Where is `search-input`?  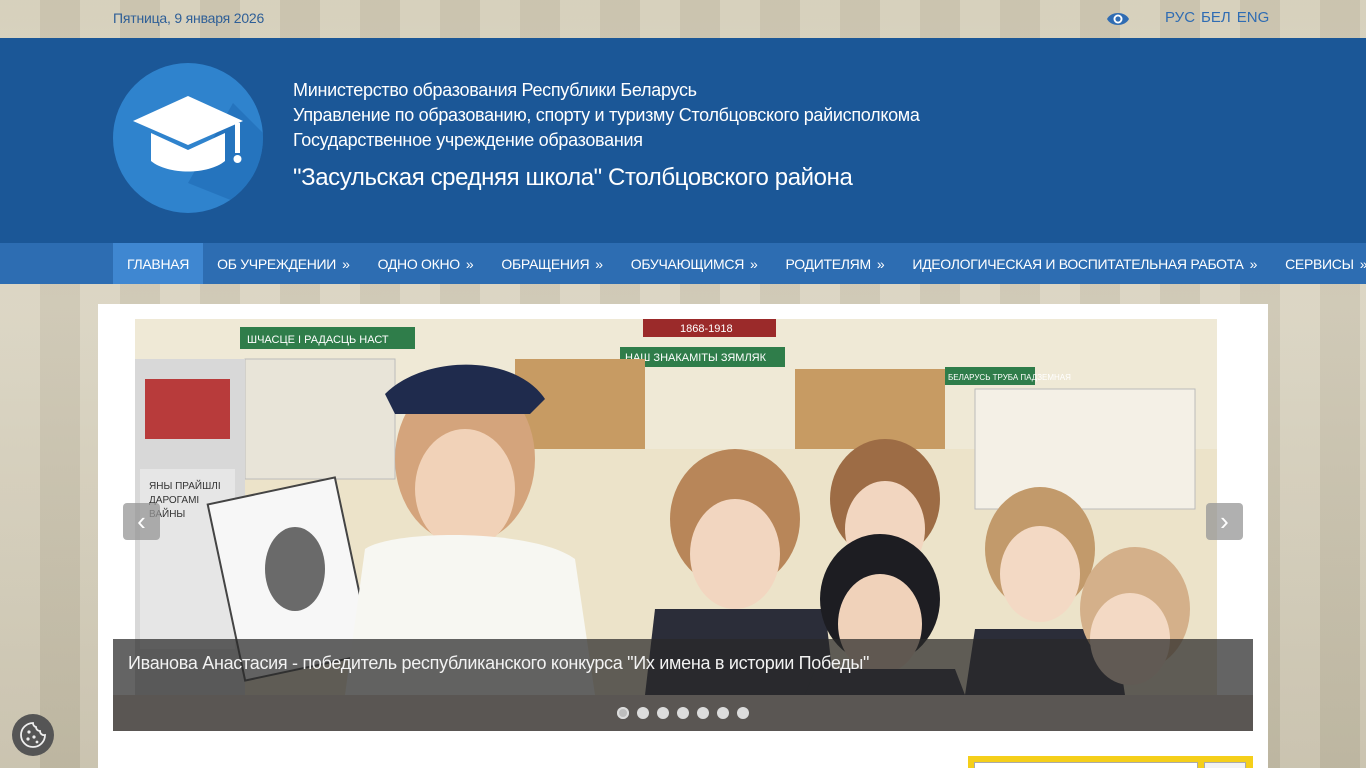 search-input is located at coordinates (1086, 765).